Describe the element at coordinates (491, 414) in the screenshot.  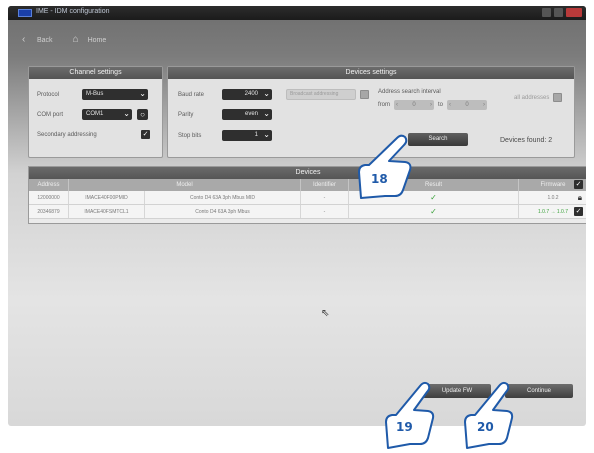
I see `callout-20: 20` at that location.